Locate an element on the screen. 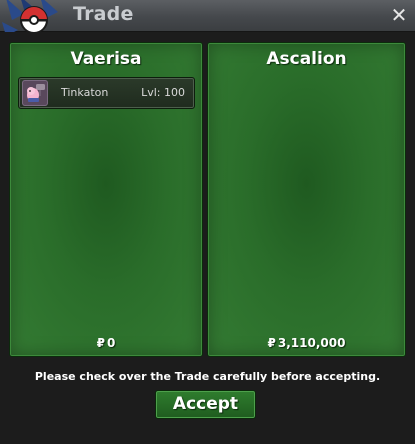 The height and width of the screenshot is (444, 415). close-icon: ✕ is located at coordinates (399, 15).